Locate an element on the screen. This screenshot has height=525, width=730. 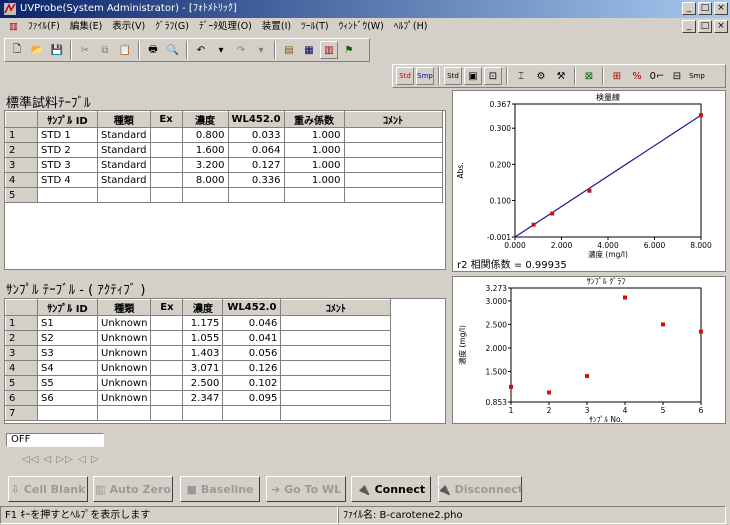
sample-table-icon: Smp is located at coordinates (425, 76).